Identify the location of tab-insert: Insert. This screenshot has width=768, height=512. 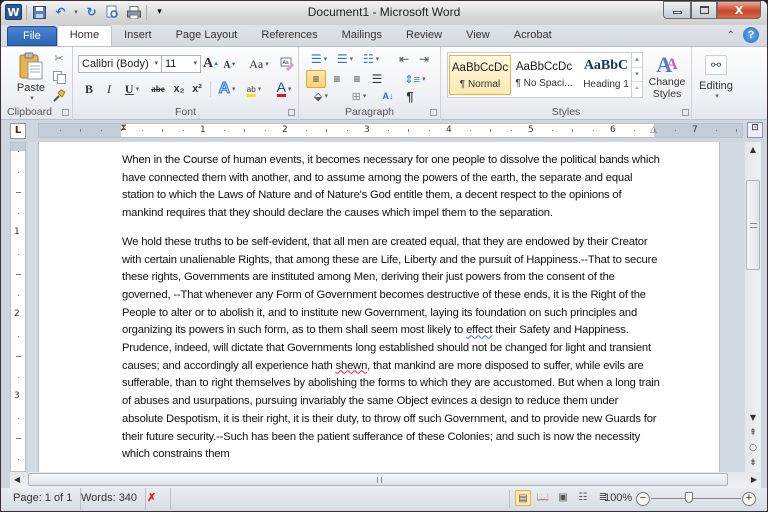
(138, 36).